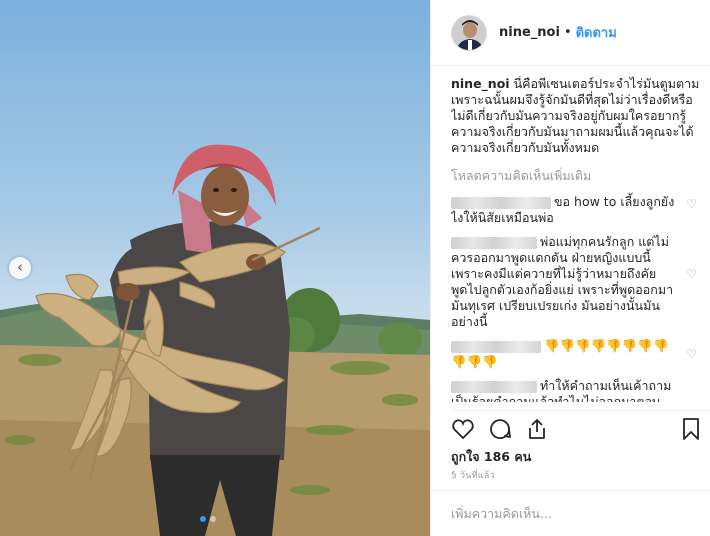 The width and height of the screenshot is (710, 536). What do you see at coordinates (20, 268) in the screenshot?
I see `carousel-prev-button: ‹` at bounding box center [20, 268].